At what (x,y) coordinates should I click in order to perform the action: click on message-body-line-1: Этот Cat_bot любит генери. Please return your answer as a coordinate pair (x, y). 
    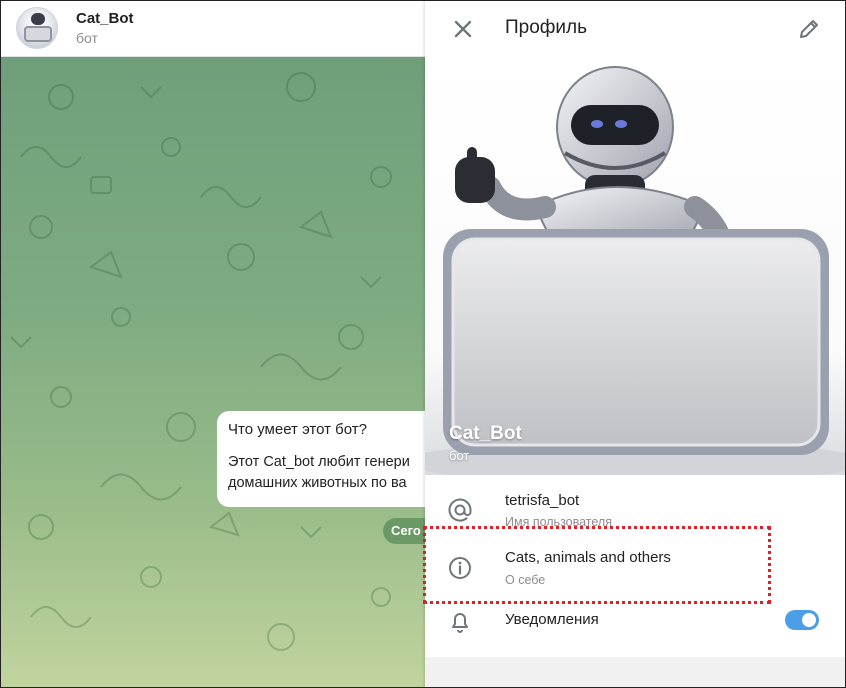
    Looking at the image, I should click on (319, 462).